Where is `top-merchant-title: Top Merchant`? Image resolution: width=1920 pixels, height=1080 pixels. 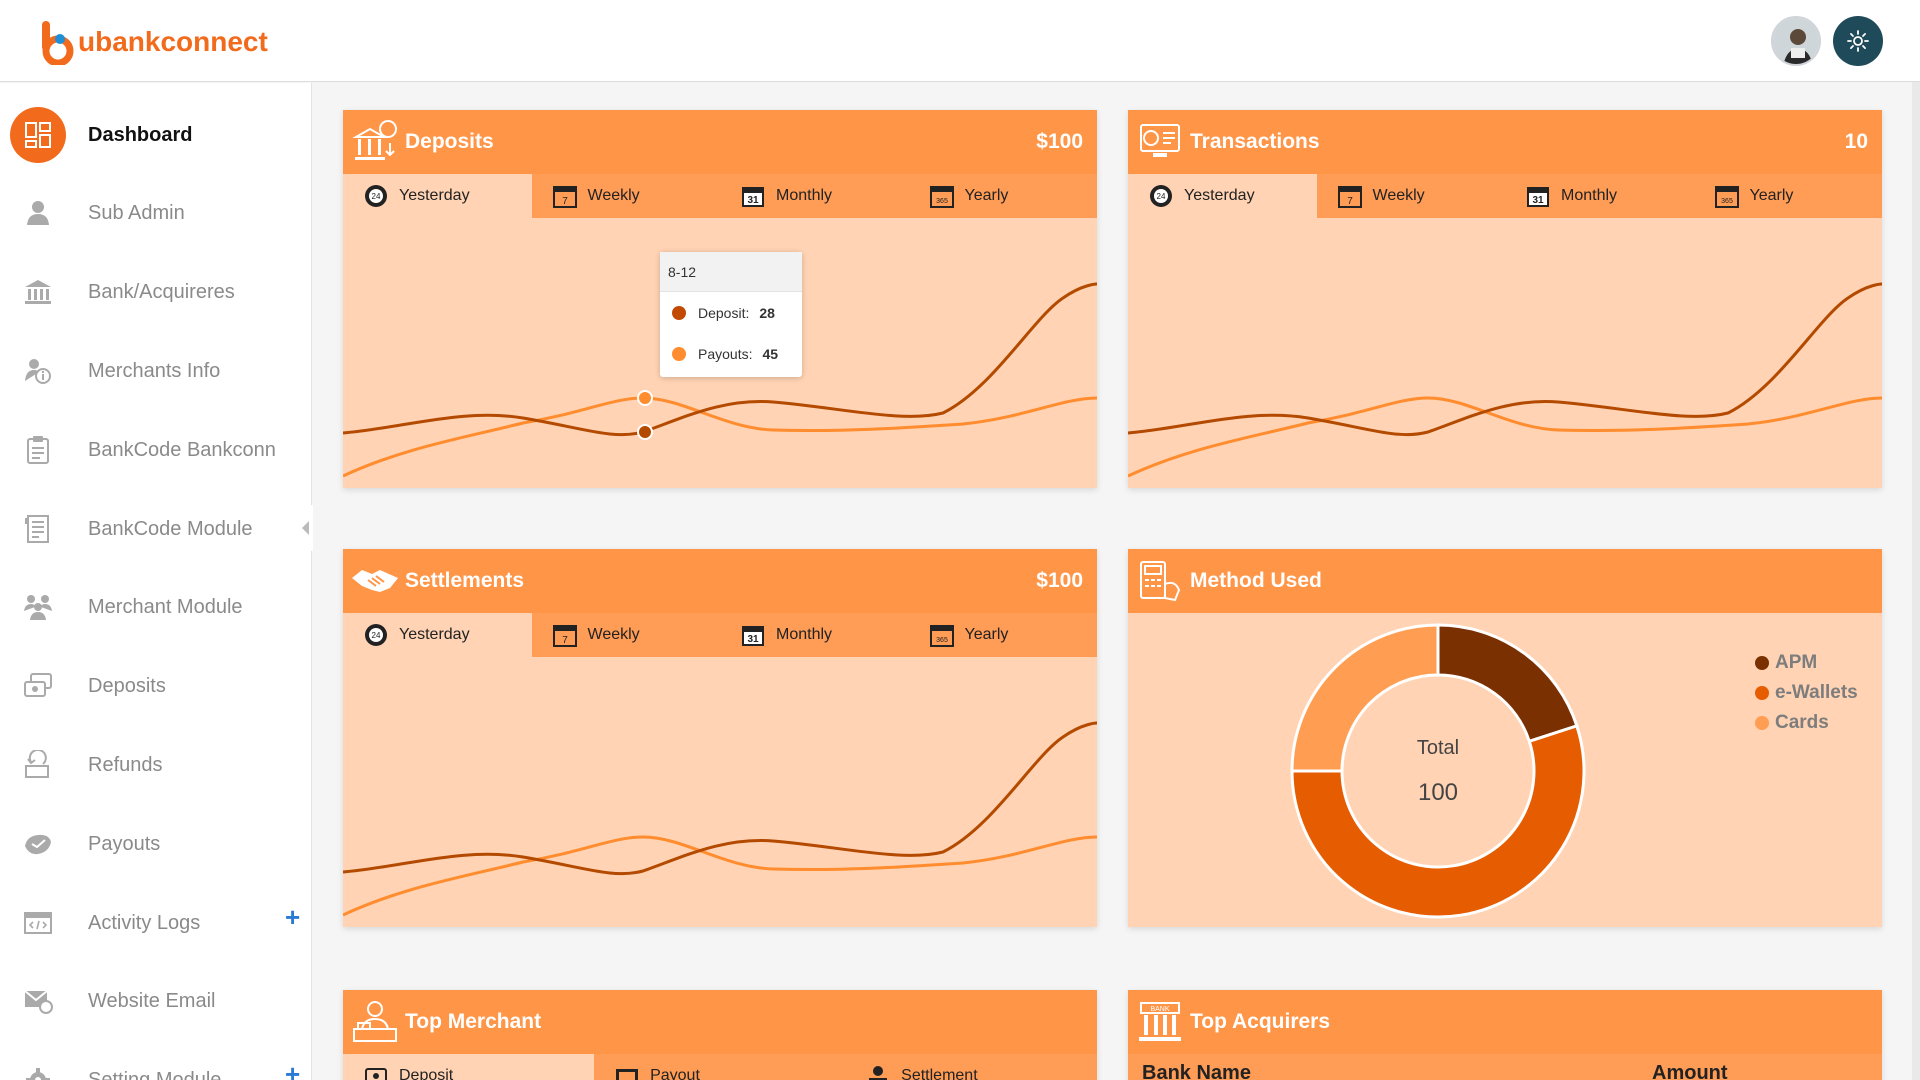
top-merchant-title: Top Merchant is located at coordinates (473, 1021).